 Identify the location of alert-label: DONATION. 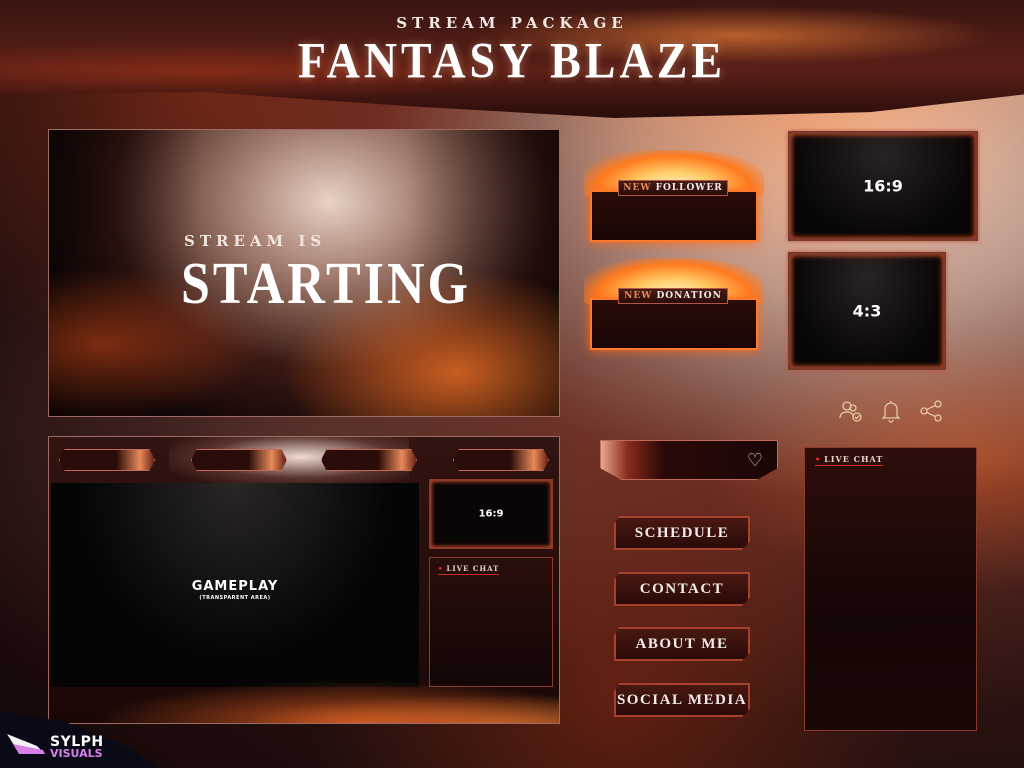
(689, 296).